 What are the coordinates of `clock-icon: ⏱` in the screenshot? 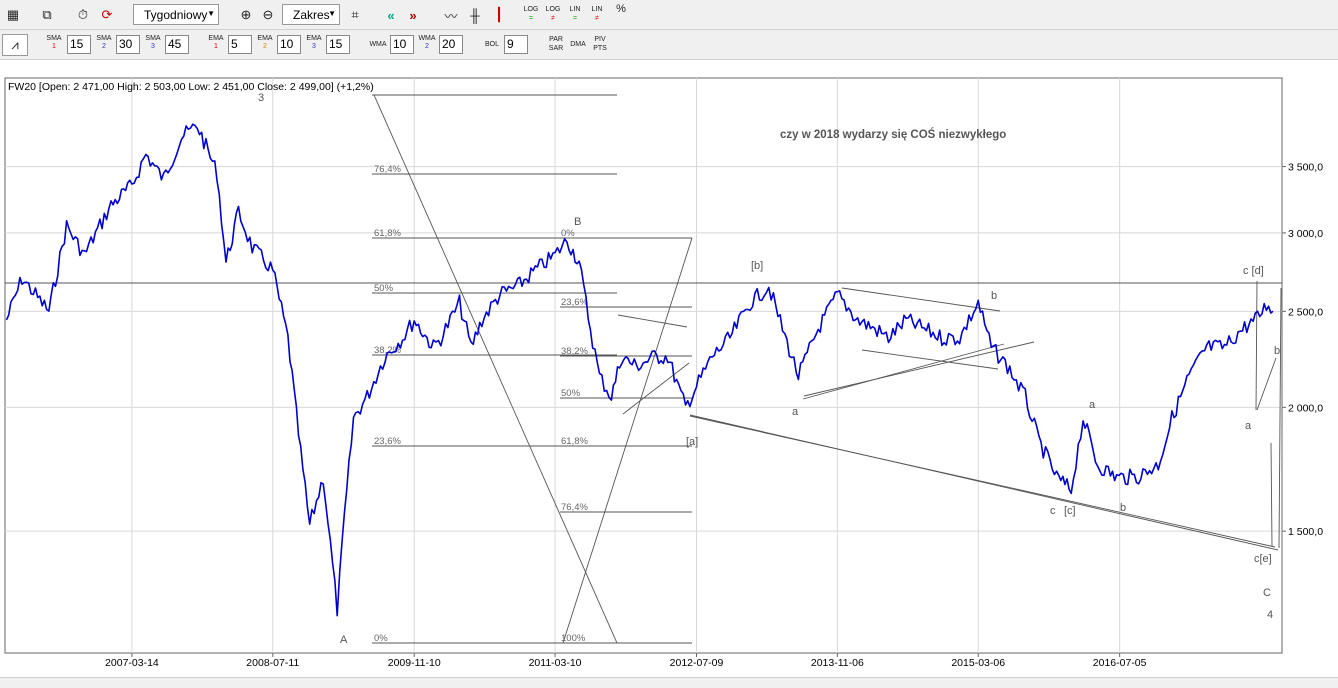 It's located at (83, 15).